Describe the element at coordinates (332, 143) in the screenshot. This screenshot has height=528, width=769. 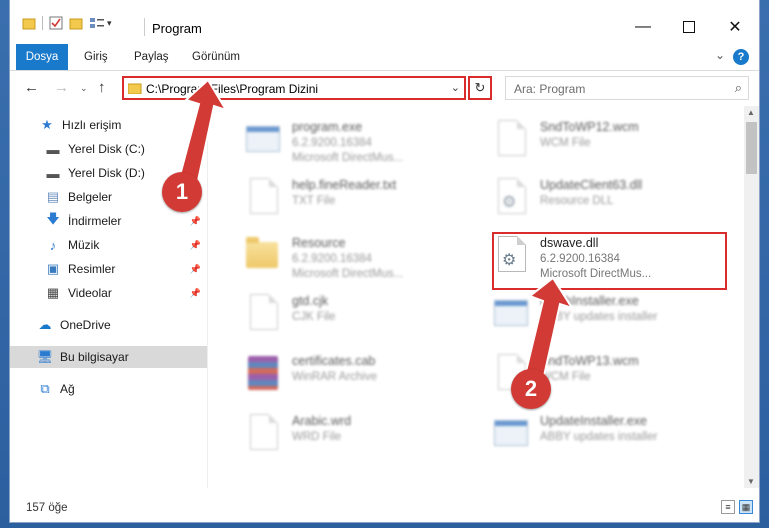
I see `file-detail: 6.2.9200.16384` at that location.